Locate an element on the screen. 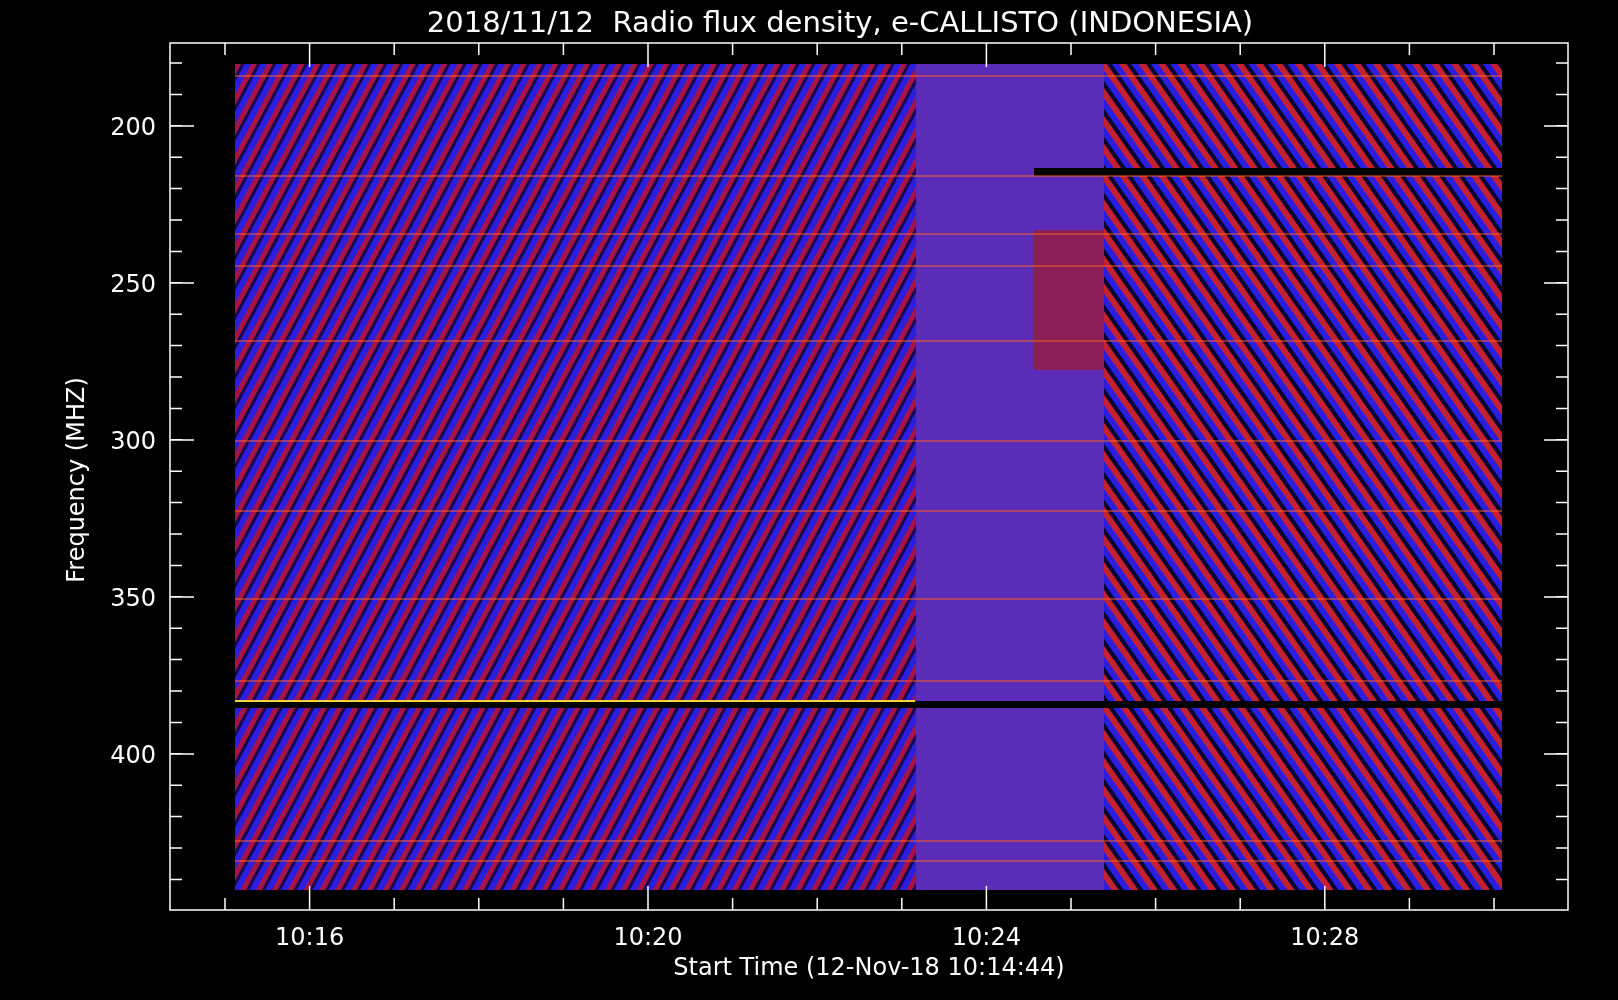  x-tick-label: 10:20 is located at coordinates (648, 937).